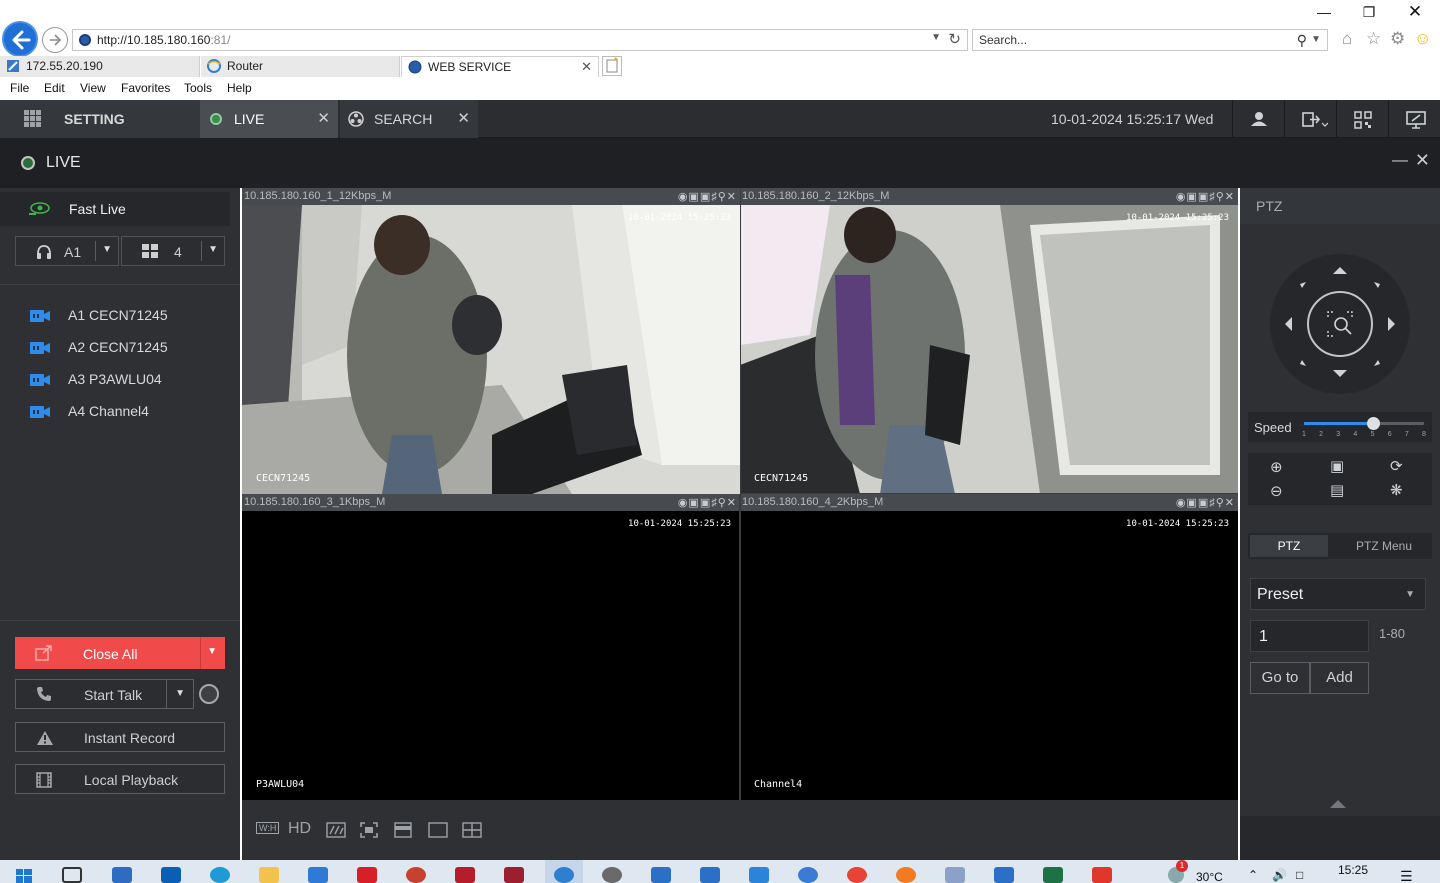 Image resolution: width=1440 pixels, height=883 pixels. Describe the element at coordinates (1258, 119) in the screenshot. I see `user-button` at that location.